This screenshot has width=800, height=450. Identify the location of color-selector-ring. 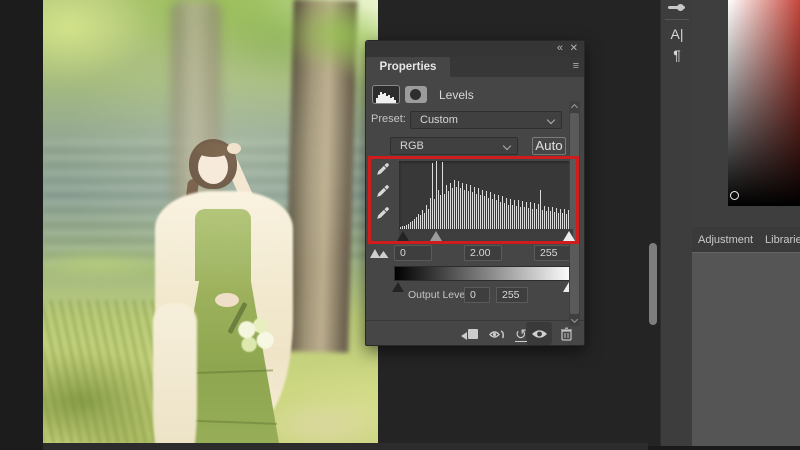
(734, 195).